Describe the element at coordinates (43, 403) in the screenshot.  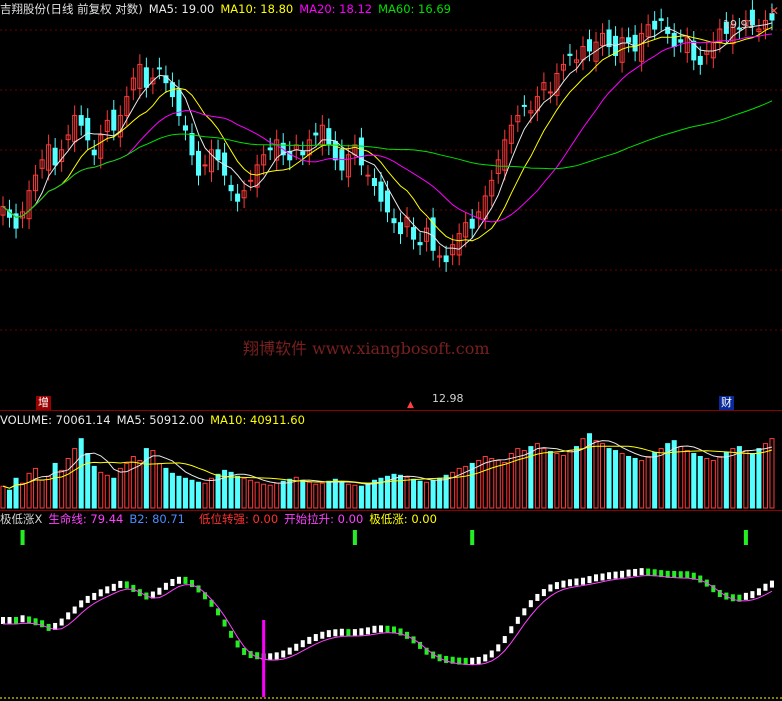
I see `badge-zeng: 增` at that location.